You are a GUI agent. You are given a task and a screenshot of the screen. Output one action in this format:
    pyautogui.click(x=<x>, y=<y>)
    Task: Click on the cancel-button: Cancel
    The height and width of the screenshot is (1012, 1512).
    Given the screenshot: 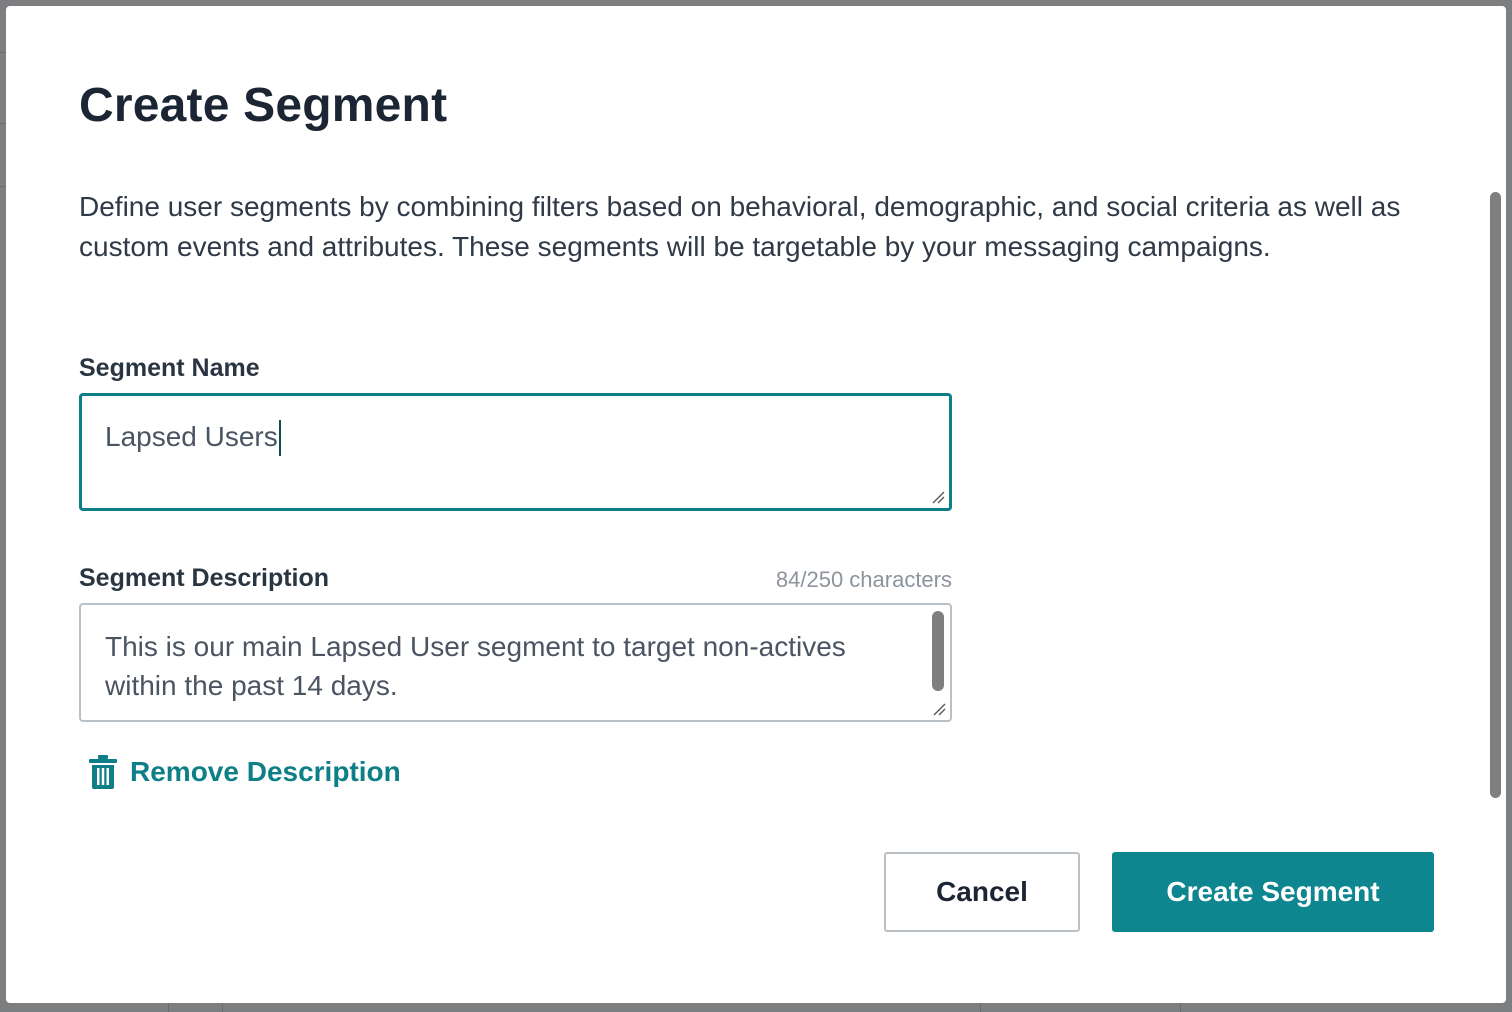 What is the action you would take?
    pyautogui.click(x=982, y=892)
    